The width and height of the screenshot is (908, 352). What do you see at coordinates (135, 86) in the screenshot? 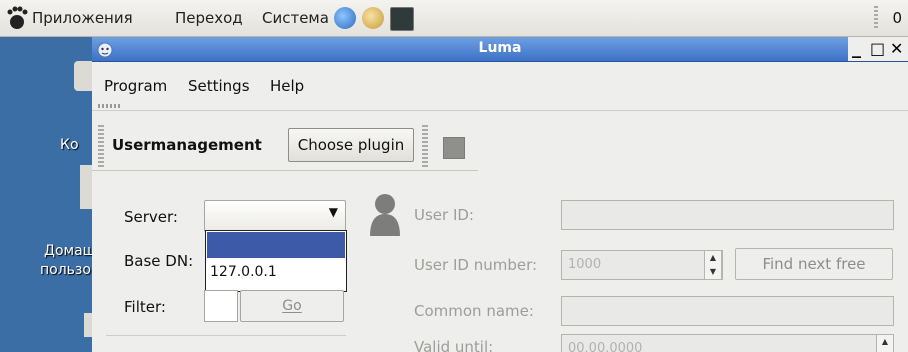
I see `menu-program: Program` at bounding box center [135, 86].